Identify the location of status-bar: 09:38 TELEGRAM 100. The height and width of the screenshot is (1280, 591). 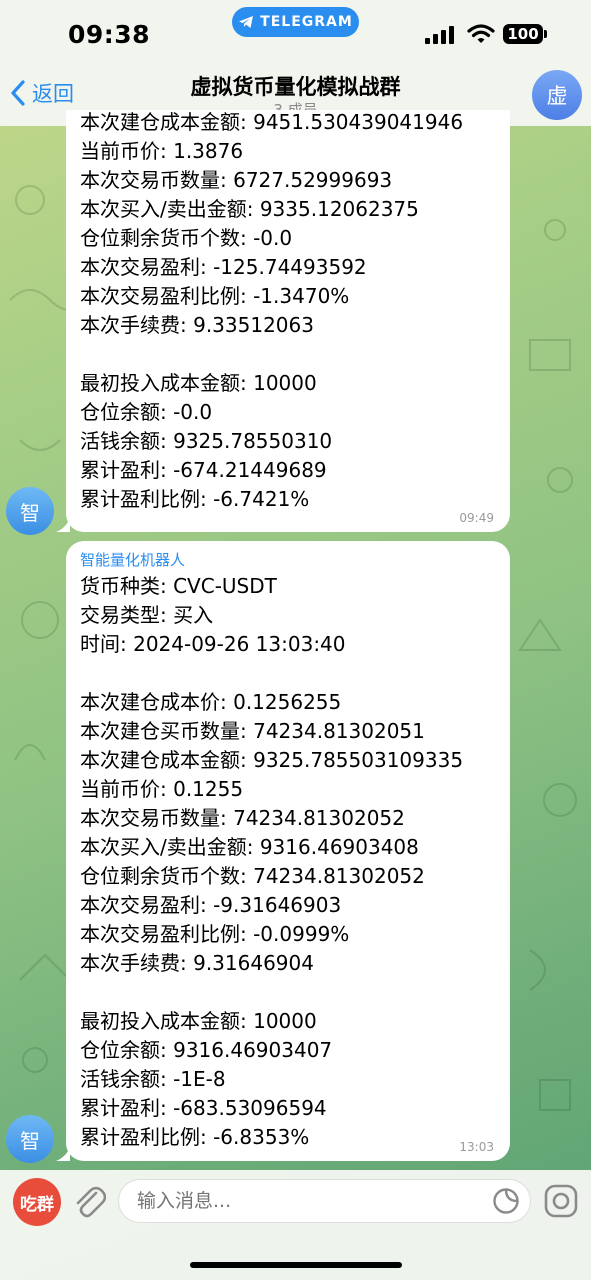
(295, 31).